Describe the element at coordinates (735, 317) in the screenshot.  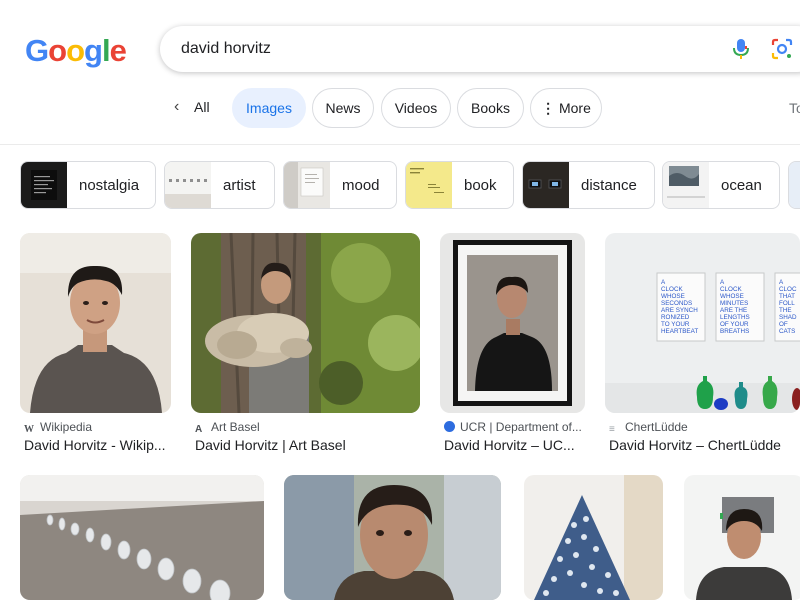
I see `artwork-line: LENGTHS` at that location.